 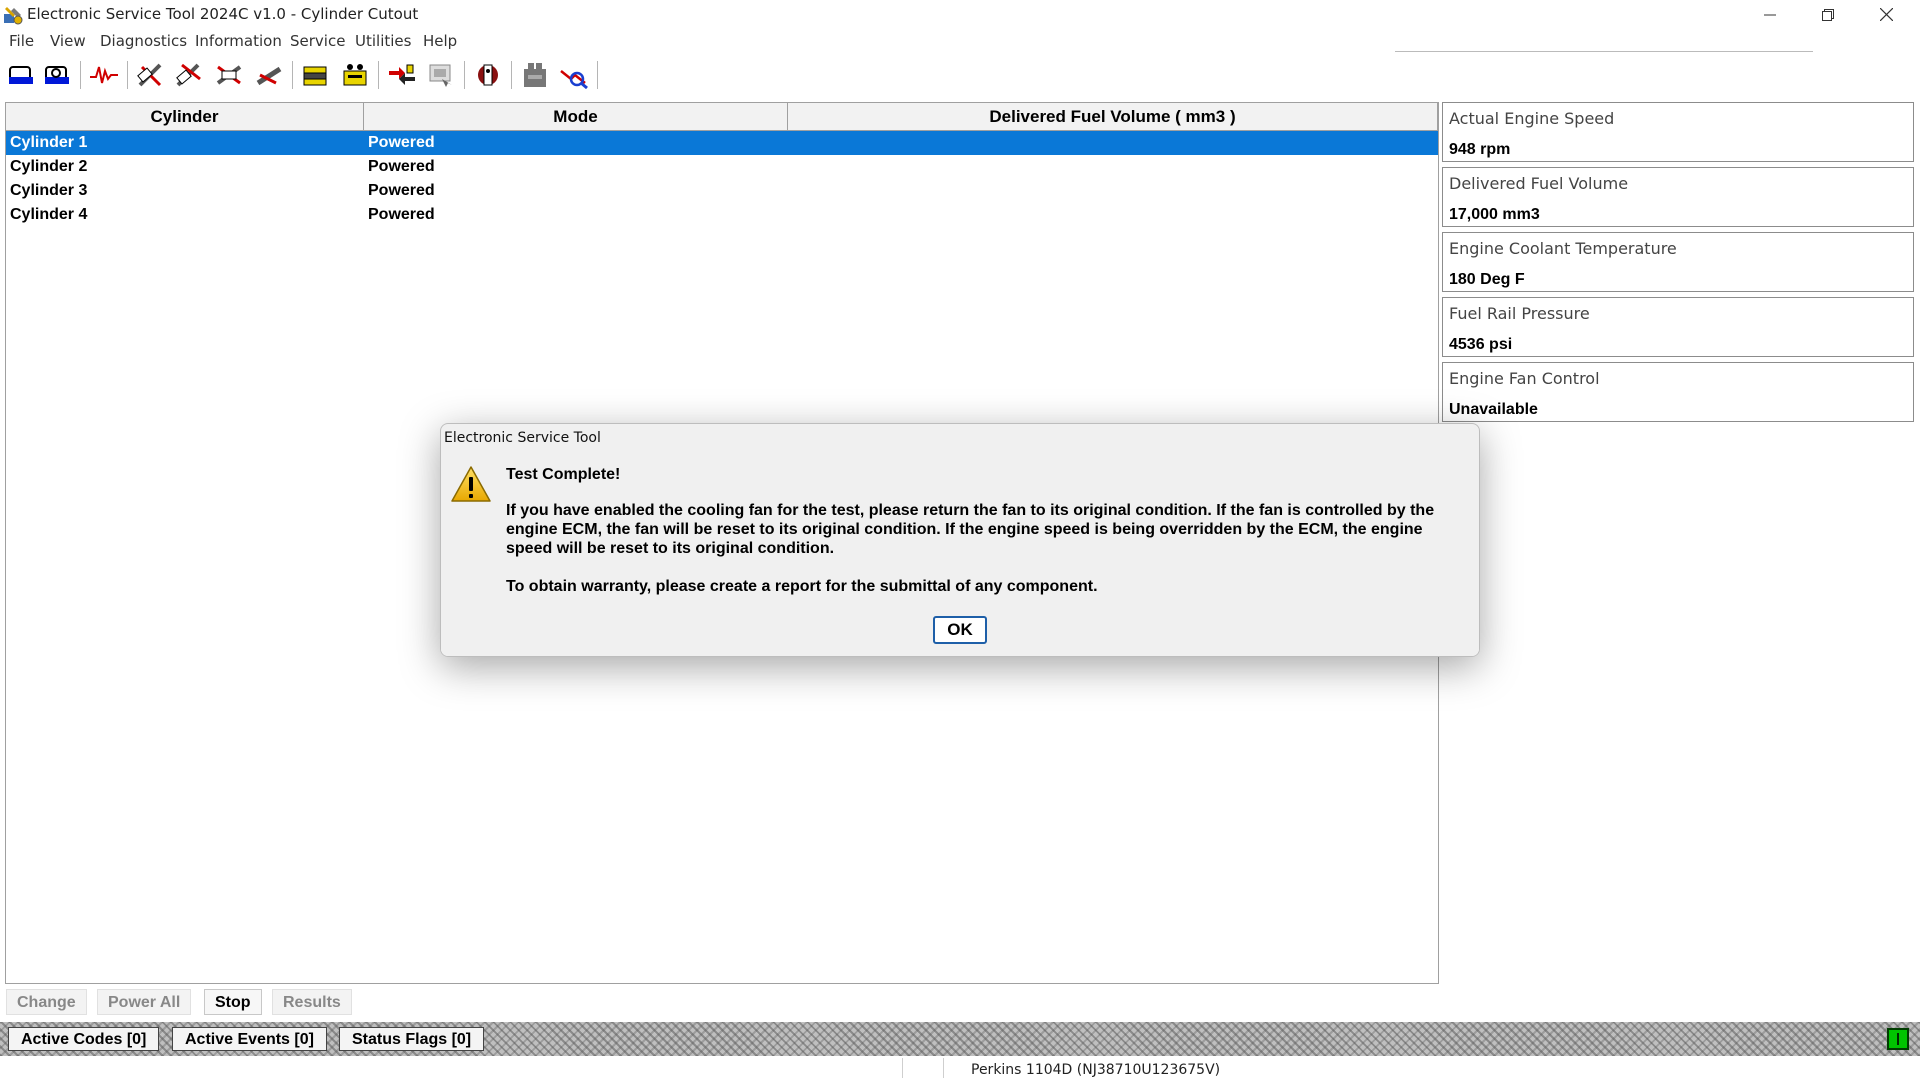 What do you see at coordinates (1481, 344) in the screenshot?
I see `param-value: 4536 psi` at bounding box center [1481, 344].